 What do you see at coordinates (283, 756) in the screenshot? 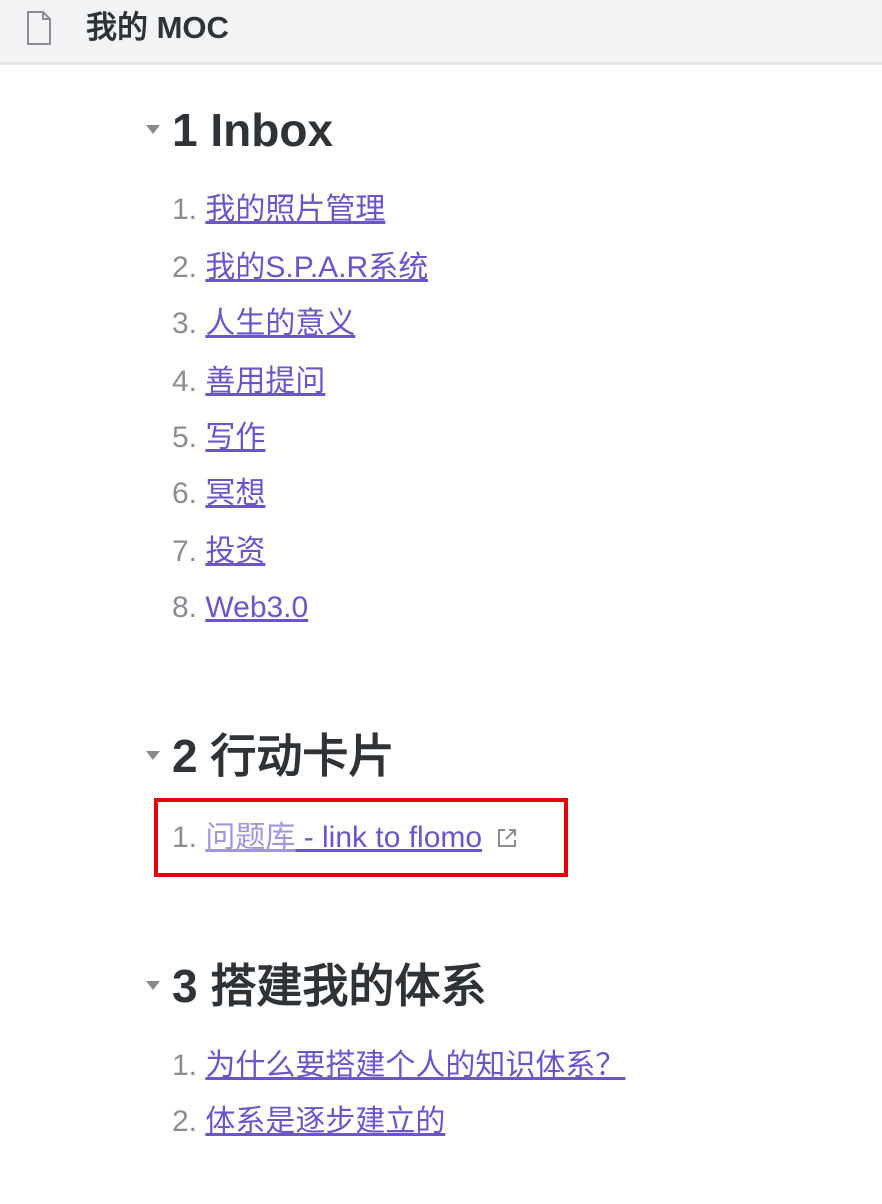
I see `heading-text: 2 行动卡片` at bounding box center [283, 756].